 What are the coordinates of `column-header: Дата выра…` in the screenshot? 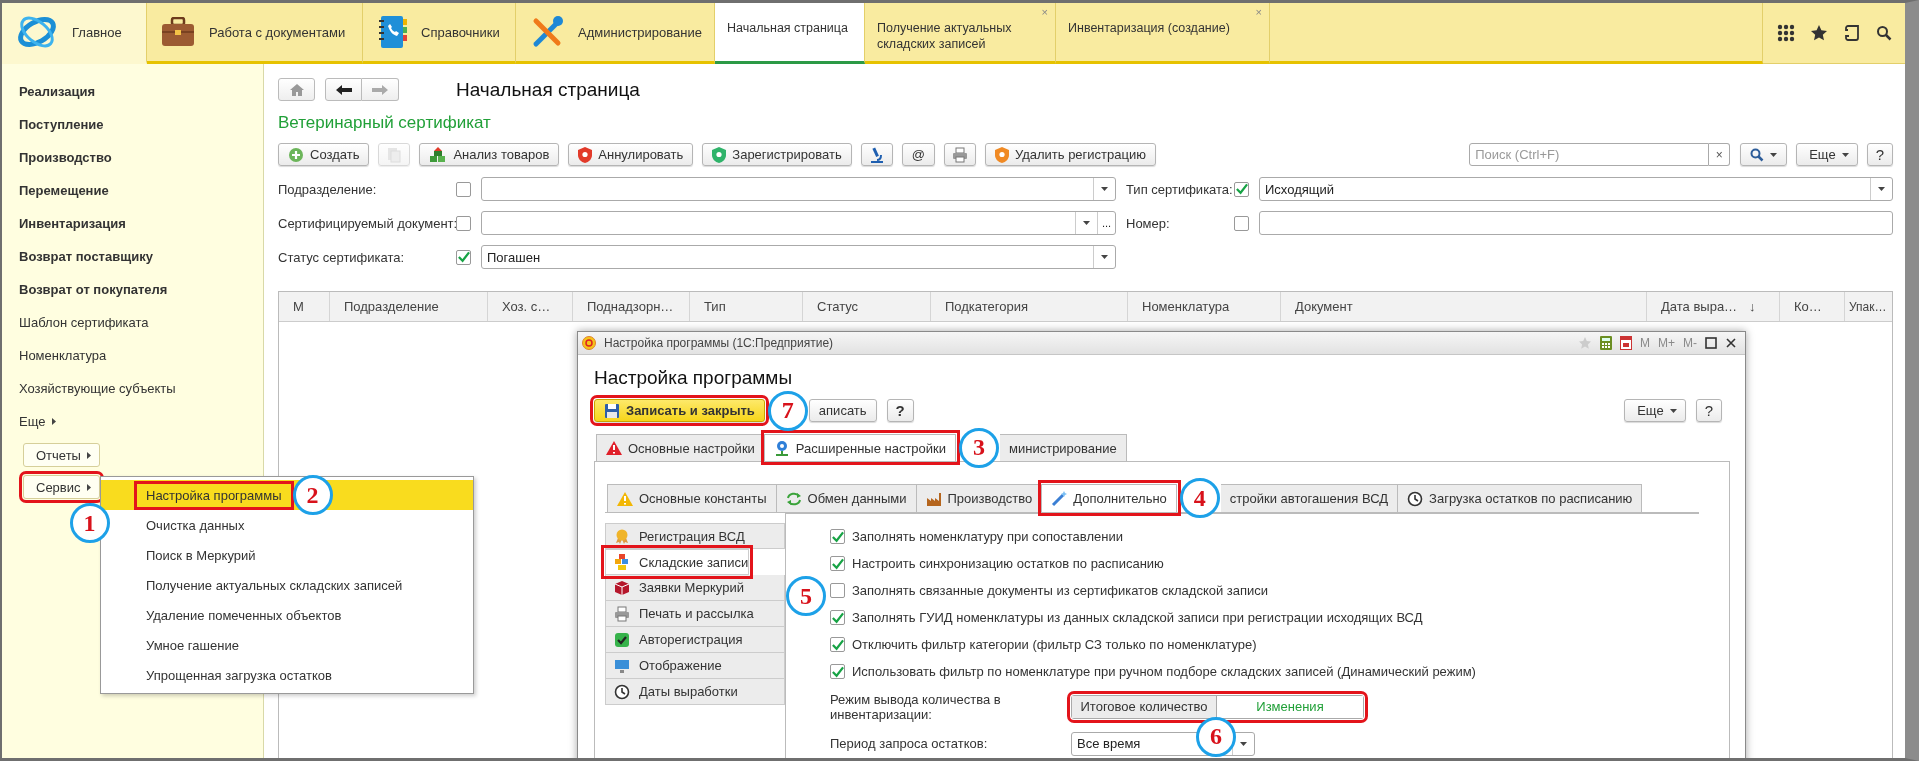 It's located at (1699, 306).